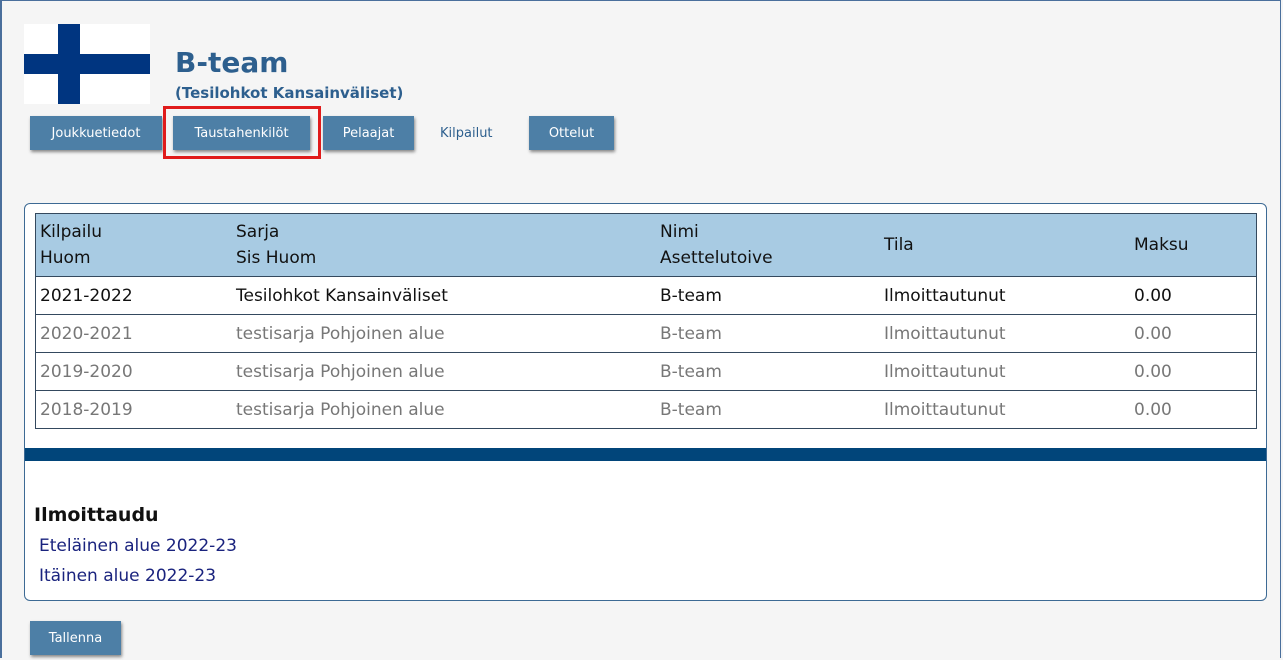 Image resolution: width=1283 pixels, height=660 pixels. Describe the element at coordinates (96, 515) in the screenshot. I see `signup-title: Ilmoittaudu` at that location.